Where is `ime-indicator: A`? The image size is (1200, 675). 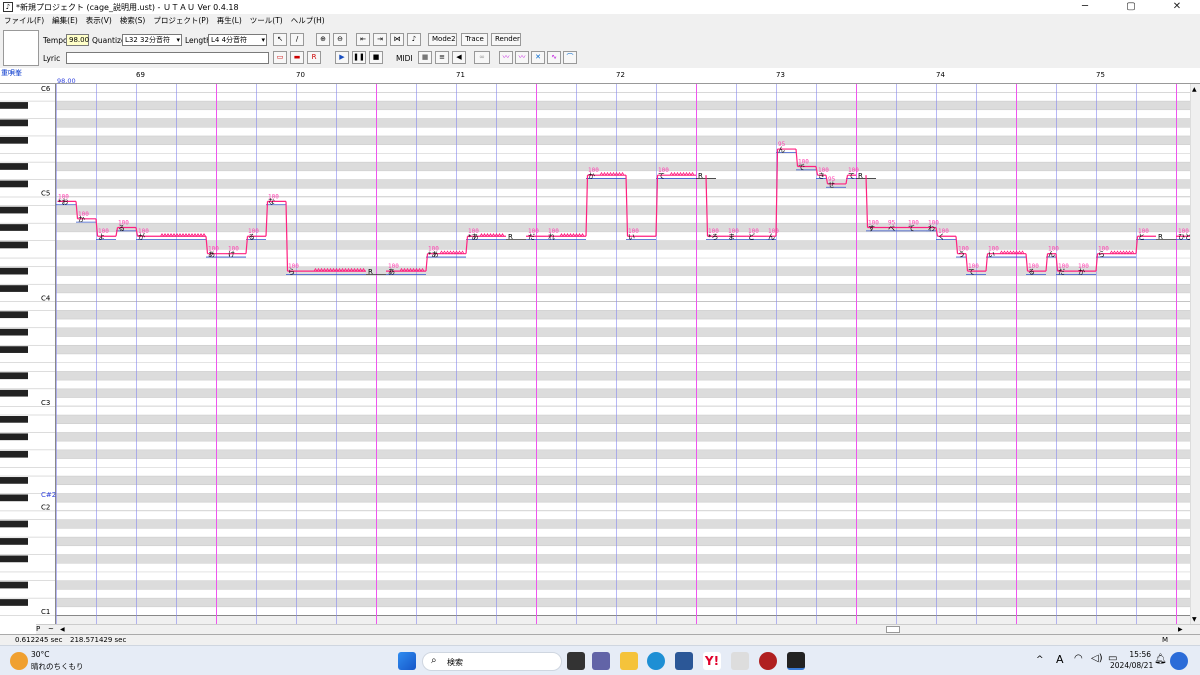
ime-indicator: A is located at coordinates (1060, 659).